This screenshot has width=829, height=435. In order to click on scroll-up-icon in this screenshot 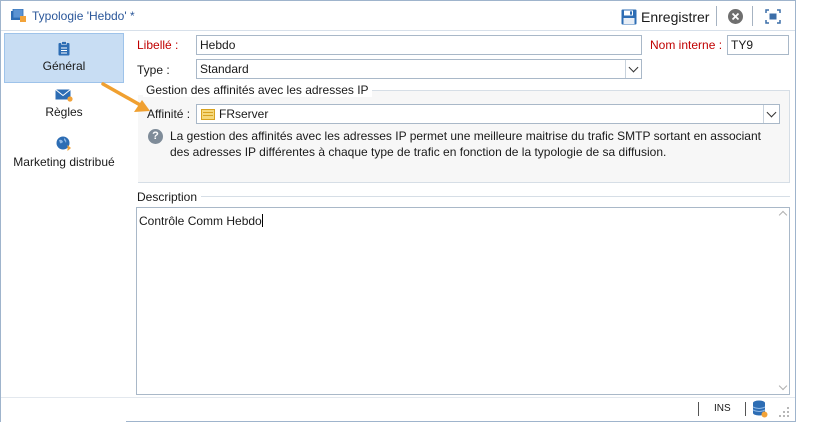, I will do `click(783, 215)`.